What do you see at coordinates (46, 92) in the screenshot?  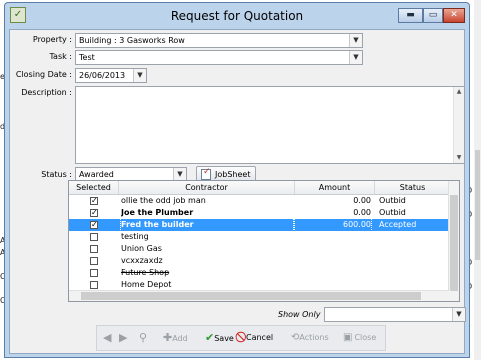 I see `description-label: Description :` at bounding box center [46, 92].